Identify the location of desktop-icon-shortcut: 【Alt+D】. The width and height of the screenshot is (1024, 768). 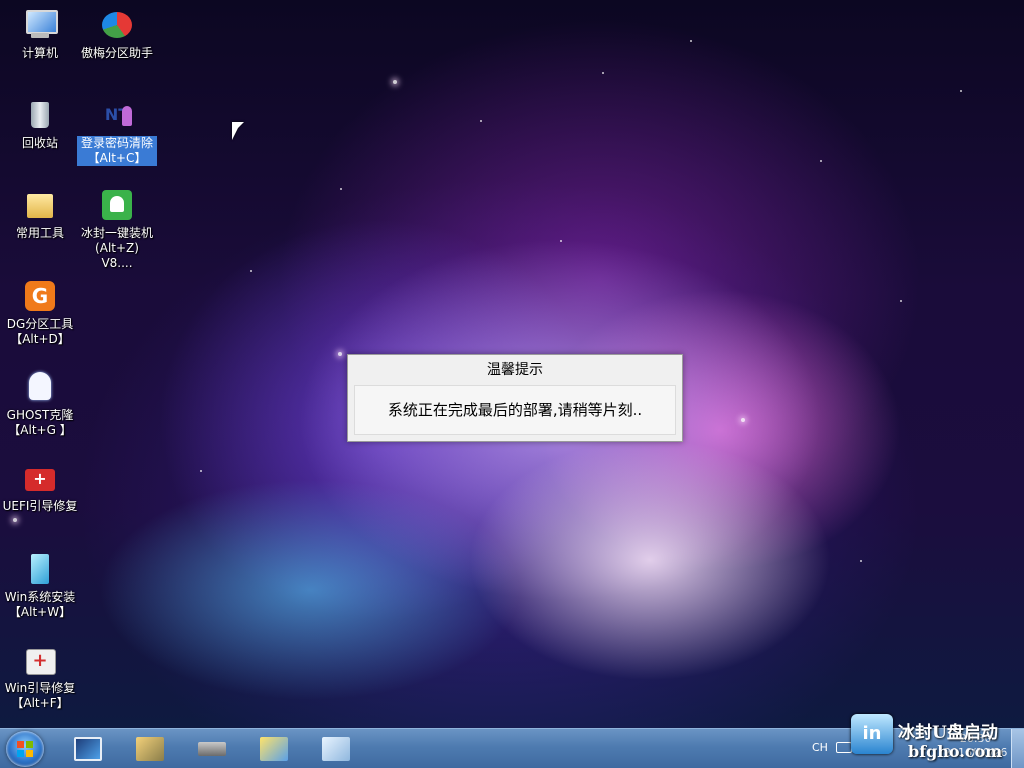
(40, 339).